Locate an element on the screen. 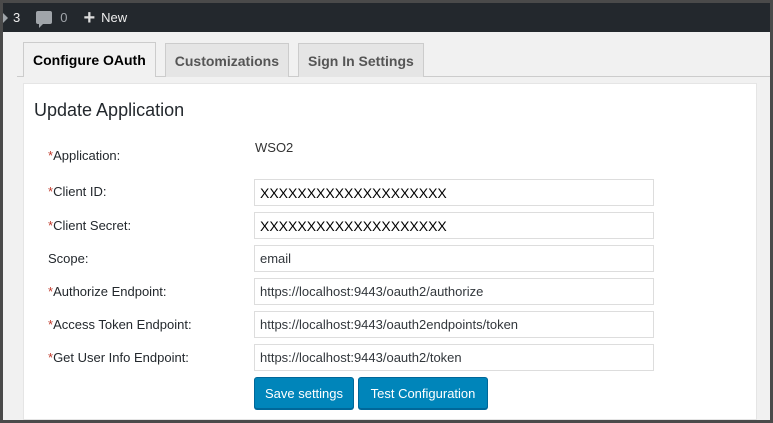 The height and width of the screenshot is (423, 773). updates-count: 3 is located at coordinates (17, 17).